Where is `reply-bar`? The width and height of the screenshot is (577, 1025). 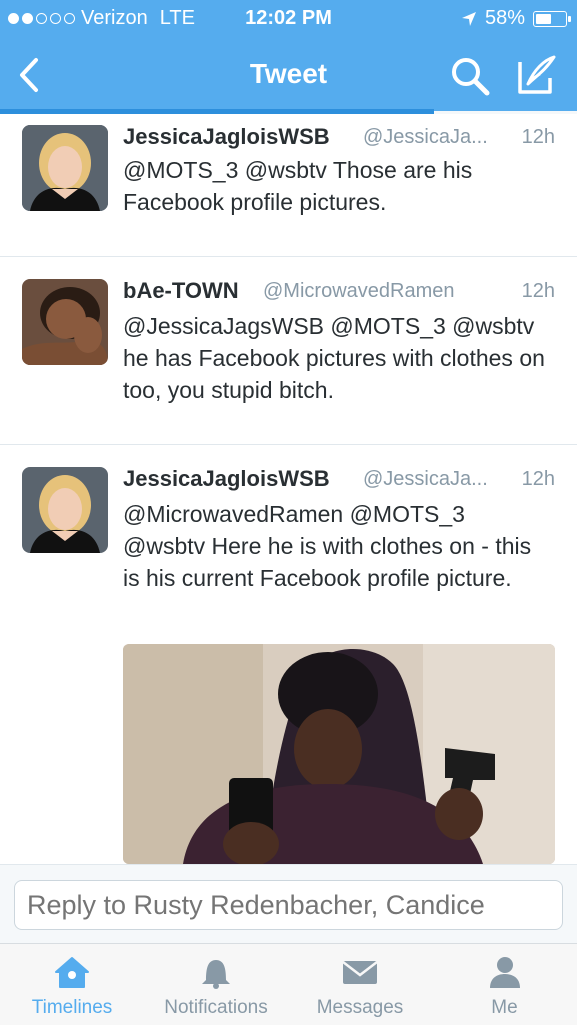
reply-bar is located at coordinates (288, 903).